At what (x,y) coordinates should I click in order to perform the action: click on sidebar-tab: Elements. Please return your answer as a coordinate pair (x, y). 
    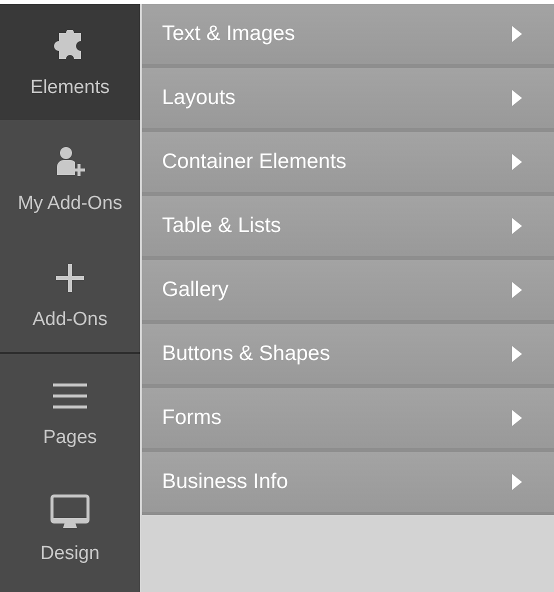
    Looking at the image, I should click on (70, 62).